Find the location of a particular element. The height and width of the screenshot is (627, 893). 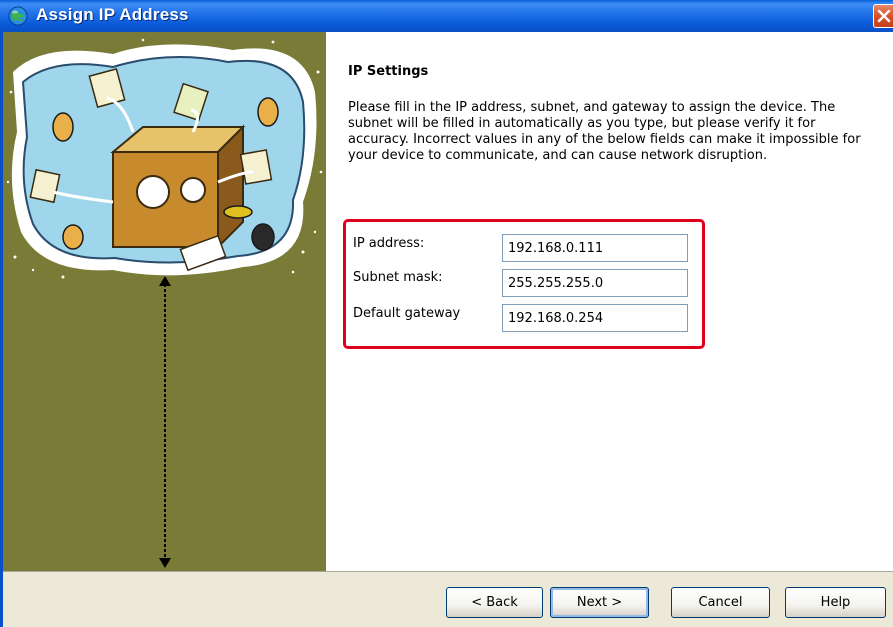

vertical-arrow is located at coordinates (165, 422).